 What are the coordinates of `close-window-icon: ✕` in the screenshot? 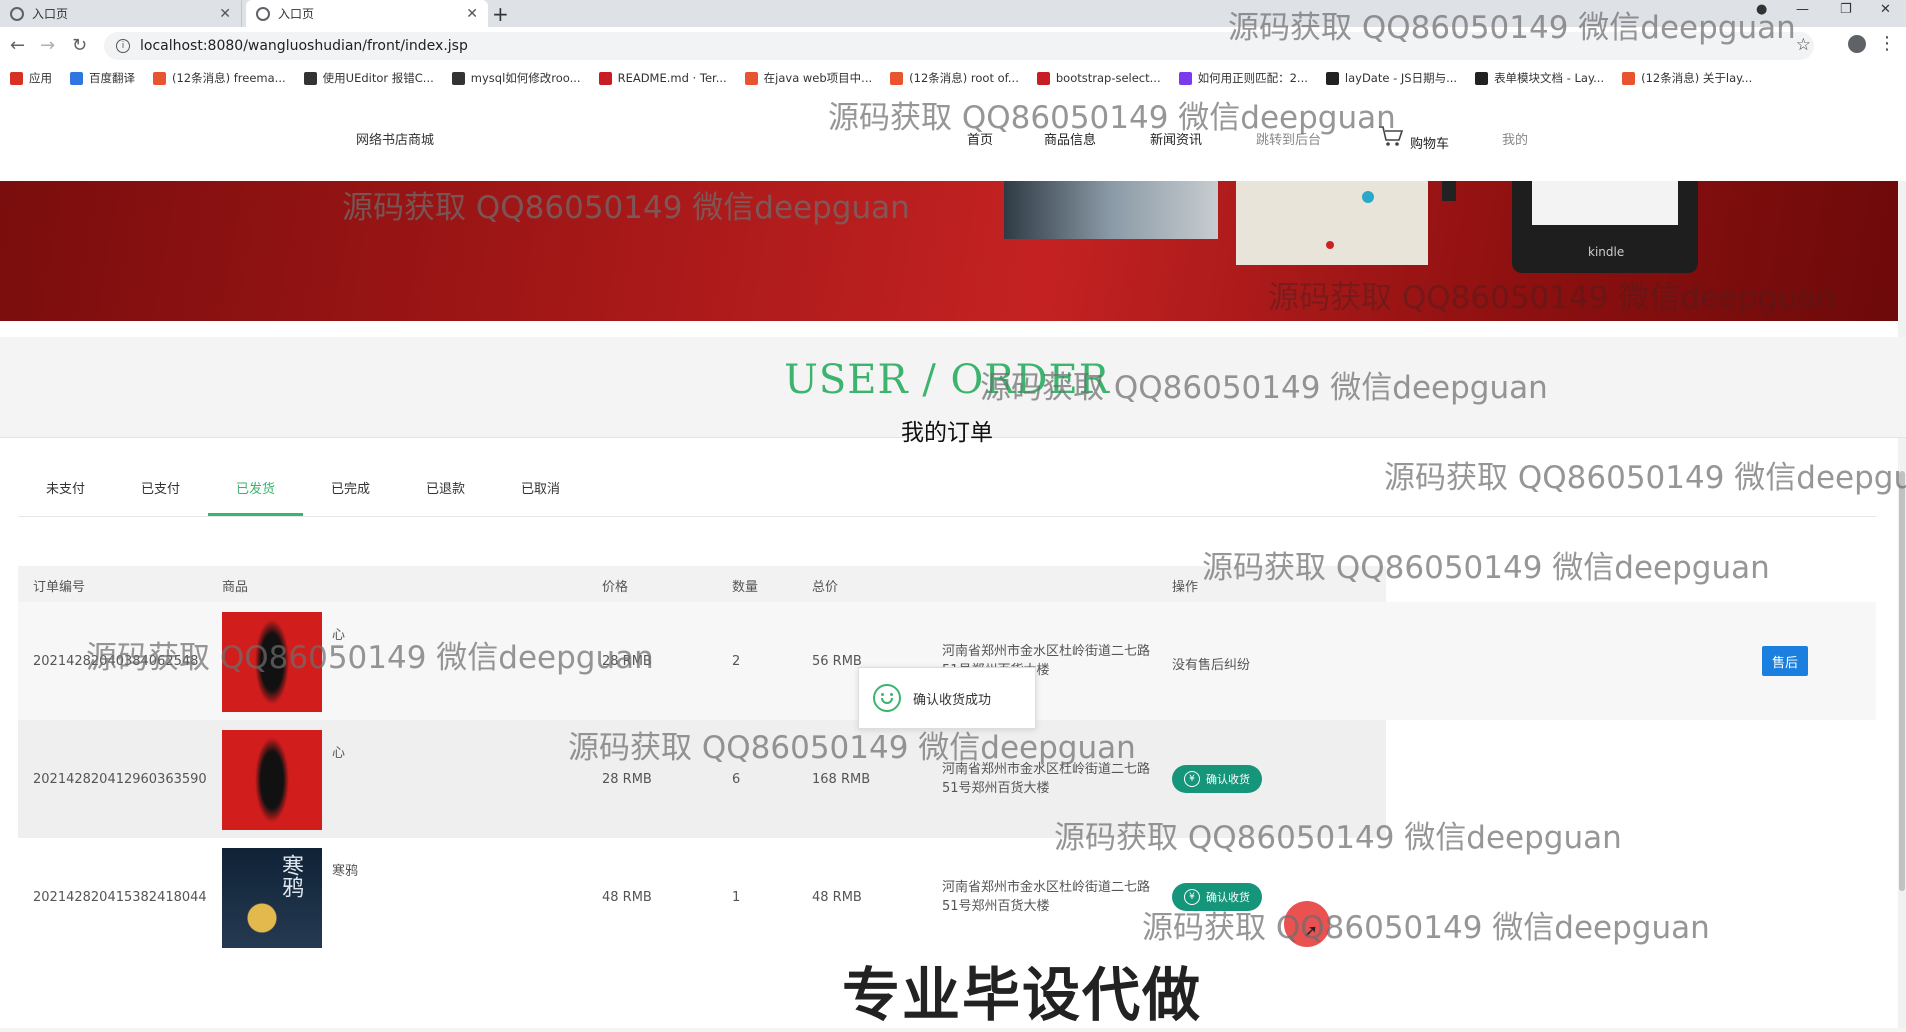 It's located at (1885, 9).